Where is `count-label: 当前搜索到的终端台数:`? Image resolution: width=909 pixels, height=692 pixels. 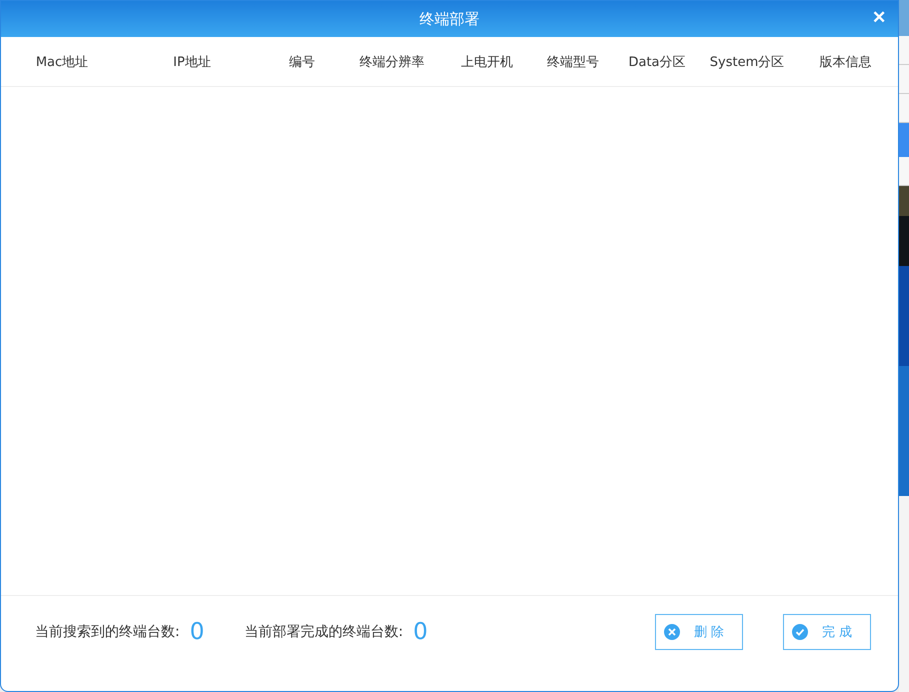 count-label: 当前搜索到的终端台数: is located at coordinates (107, 632).